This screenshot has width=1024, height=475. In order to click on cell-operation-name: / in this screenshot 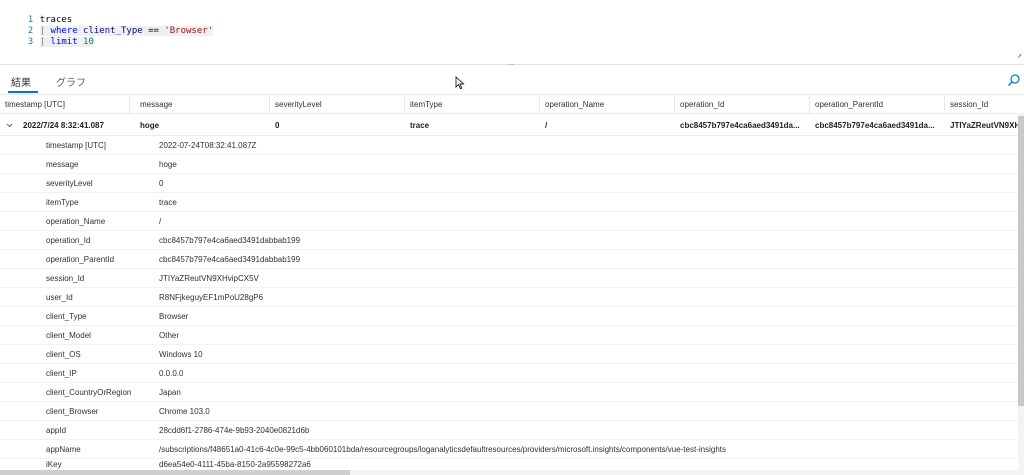, I will do `click(546, 125)`.